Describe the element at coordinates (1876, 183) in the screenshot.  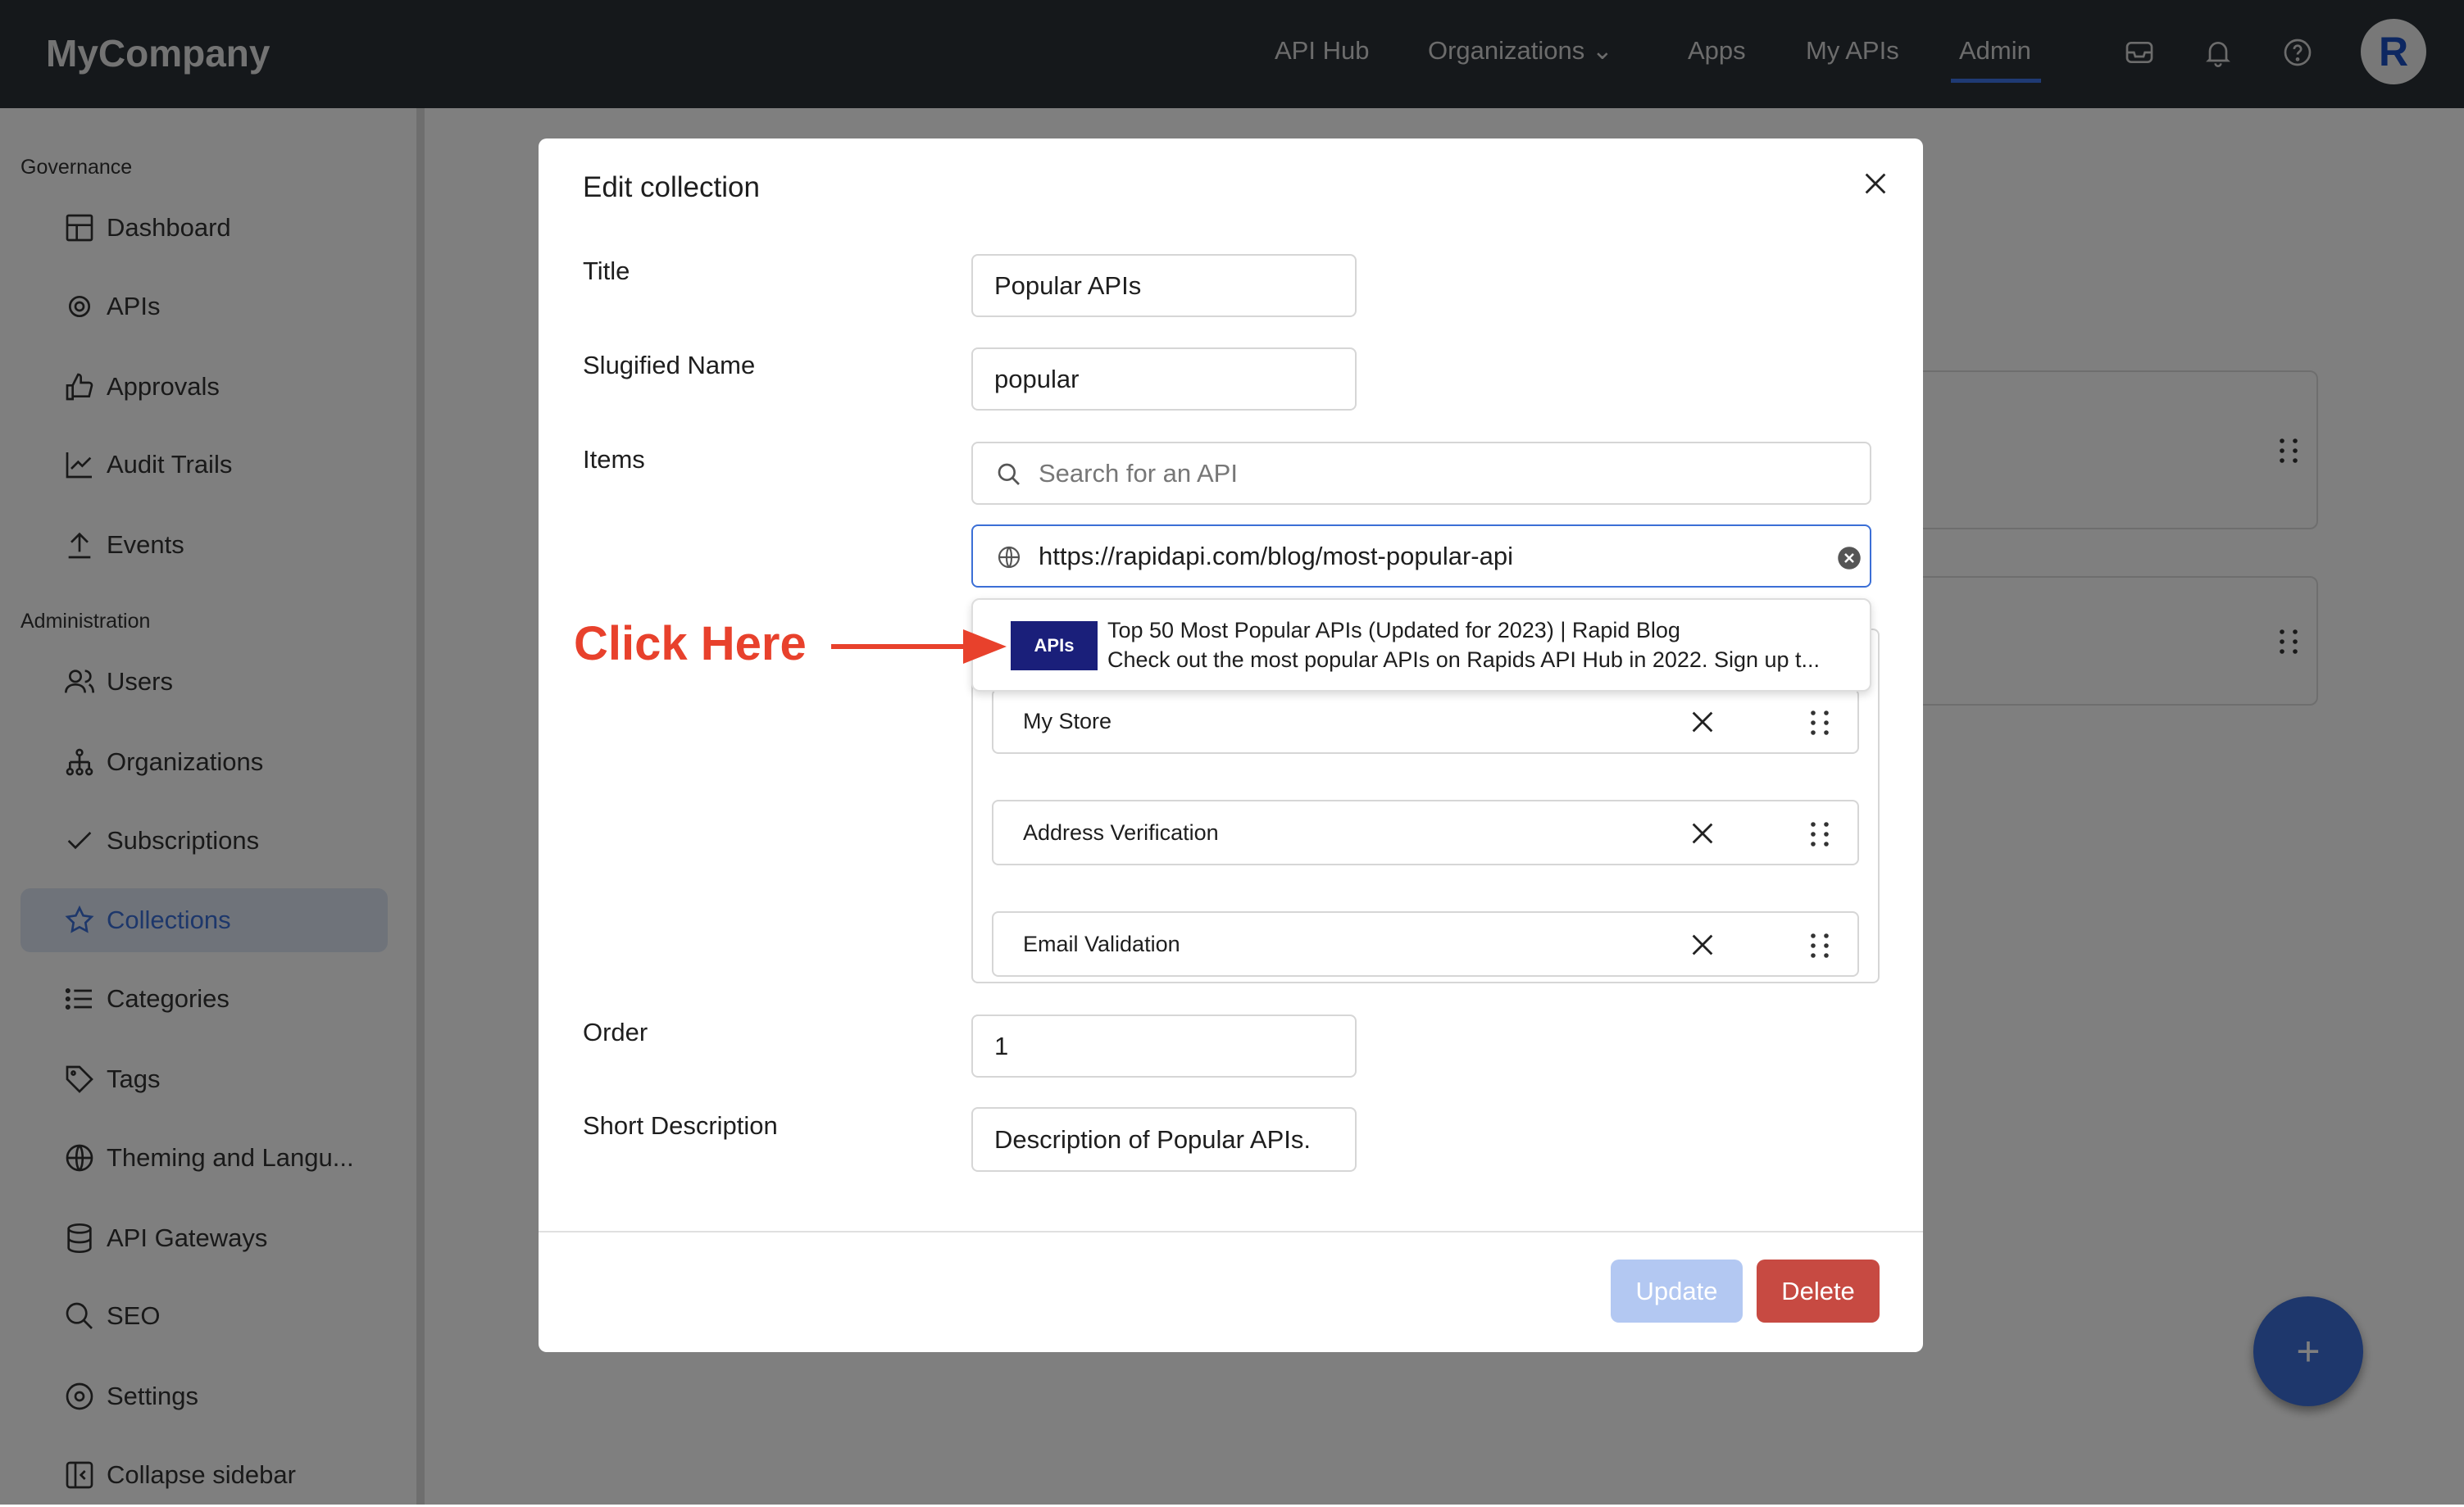
I see `close-icon` at that location.